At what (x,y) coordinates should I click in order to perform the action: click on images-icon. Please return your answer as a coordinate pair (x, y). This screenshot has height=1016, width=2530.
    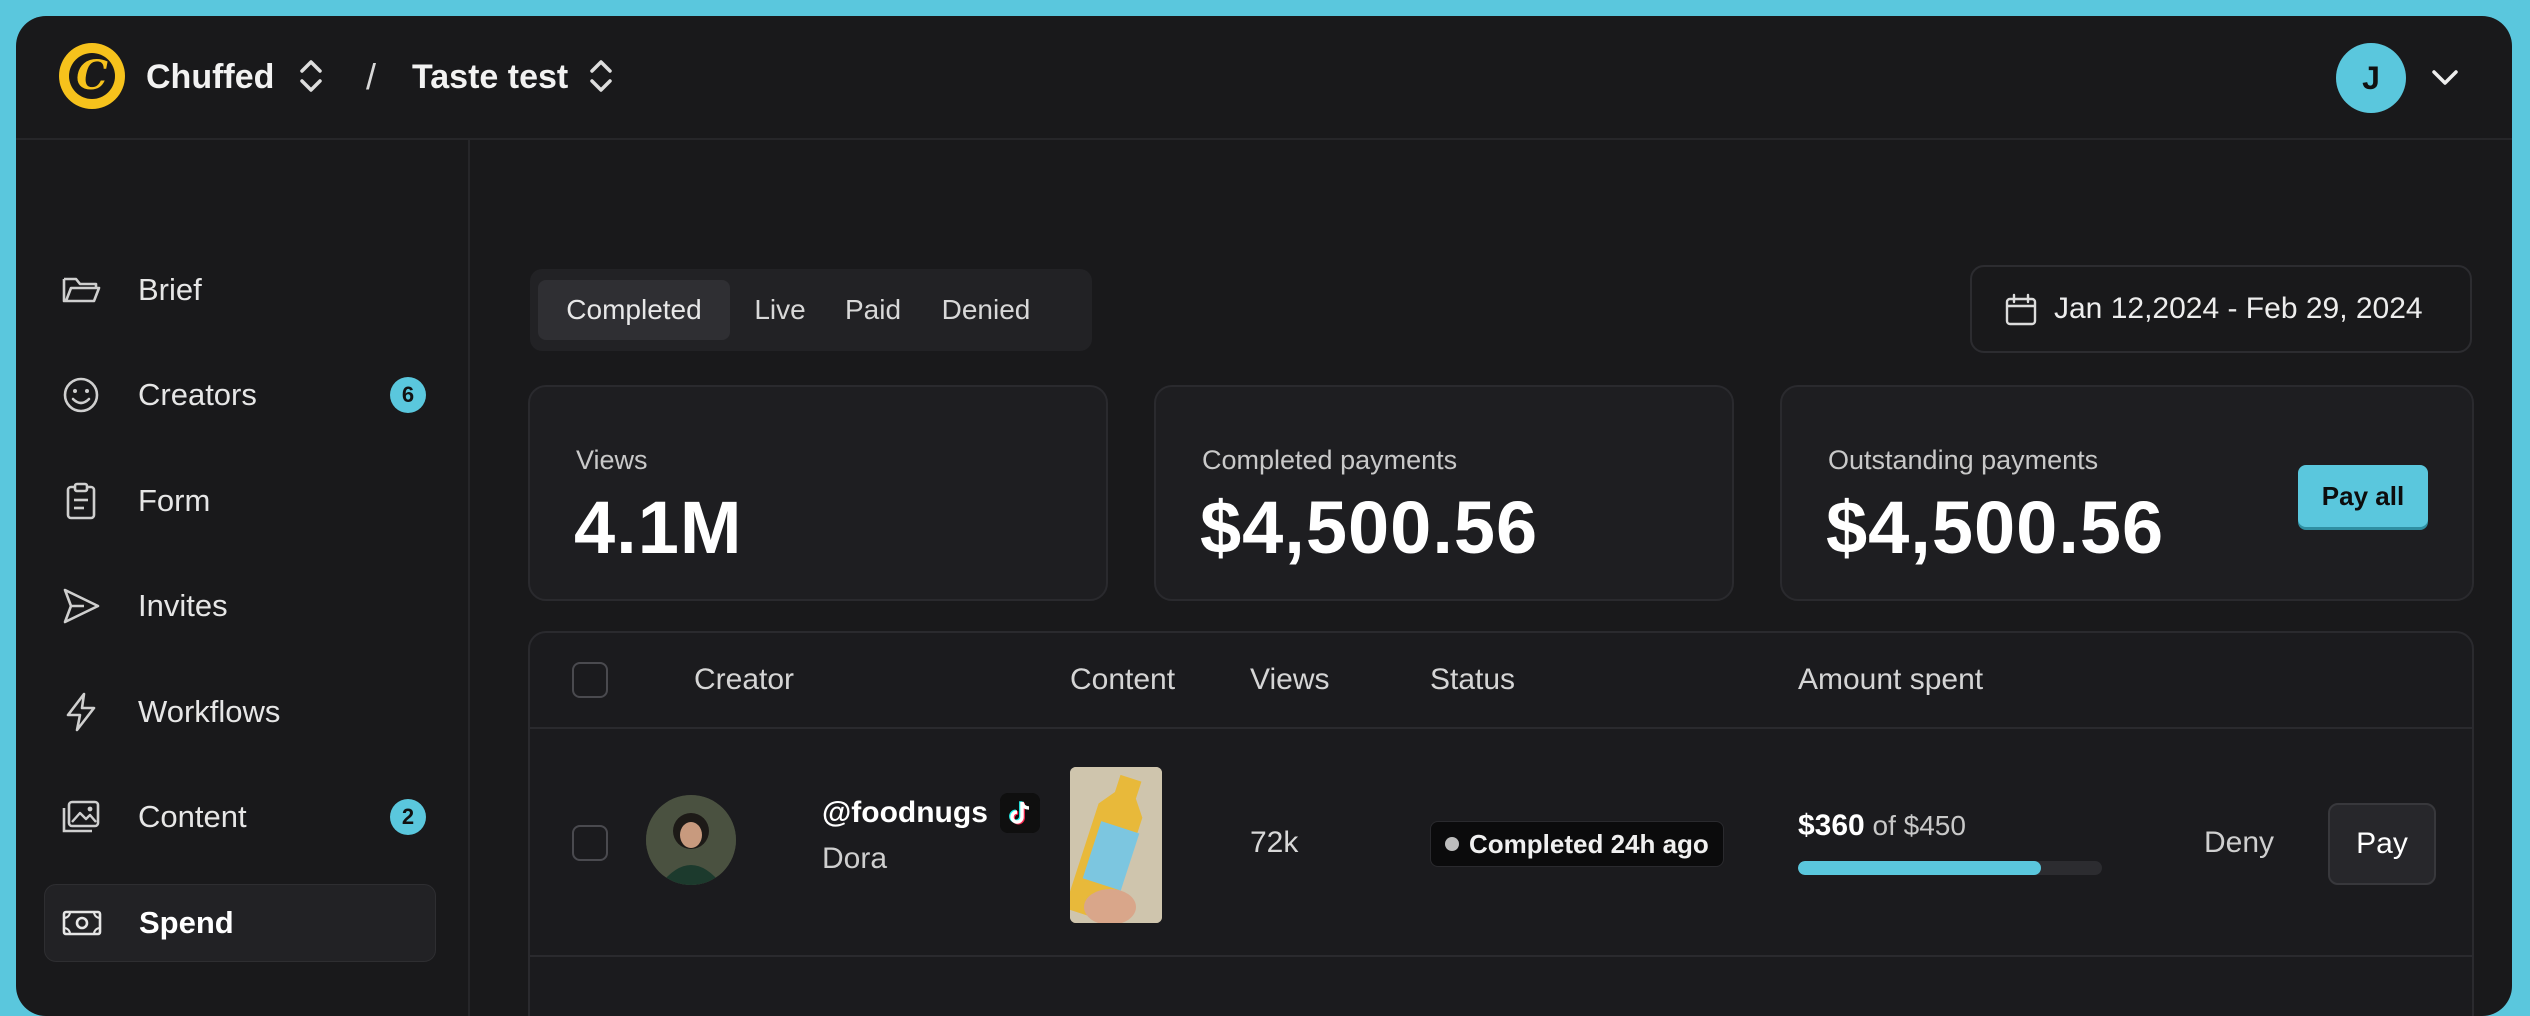
    Looking at the image, I should click on (81, 816).